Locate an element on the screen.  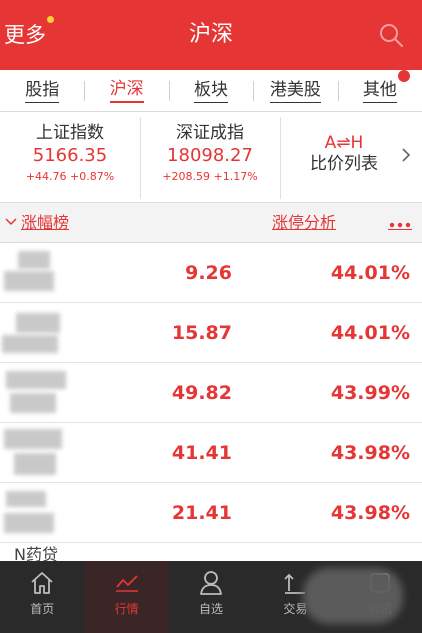
market-tabs: 股指 沪深 板块 港美股 其他 is located at coordinates (211, 91).